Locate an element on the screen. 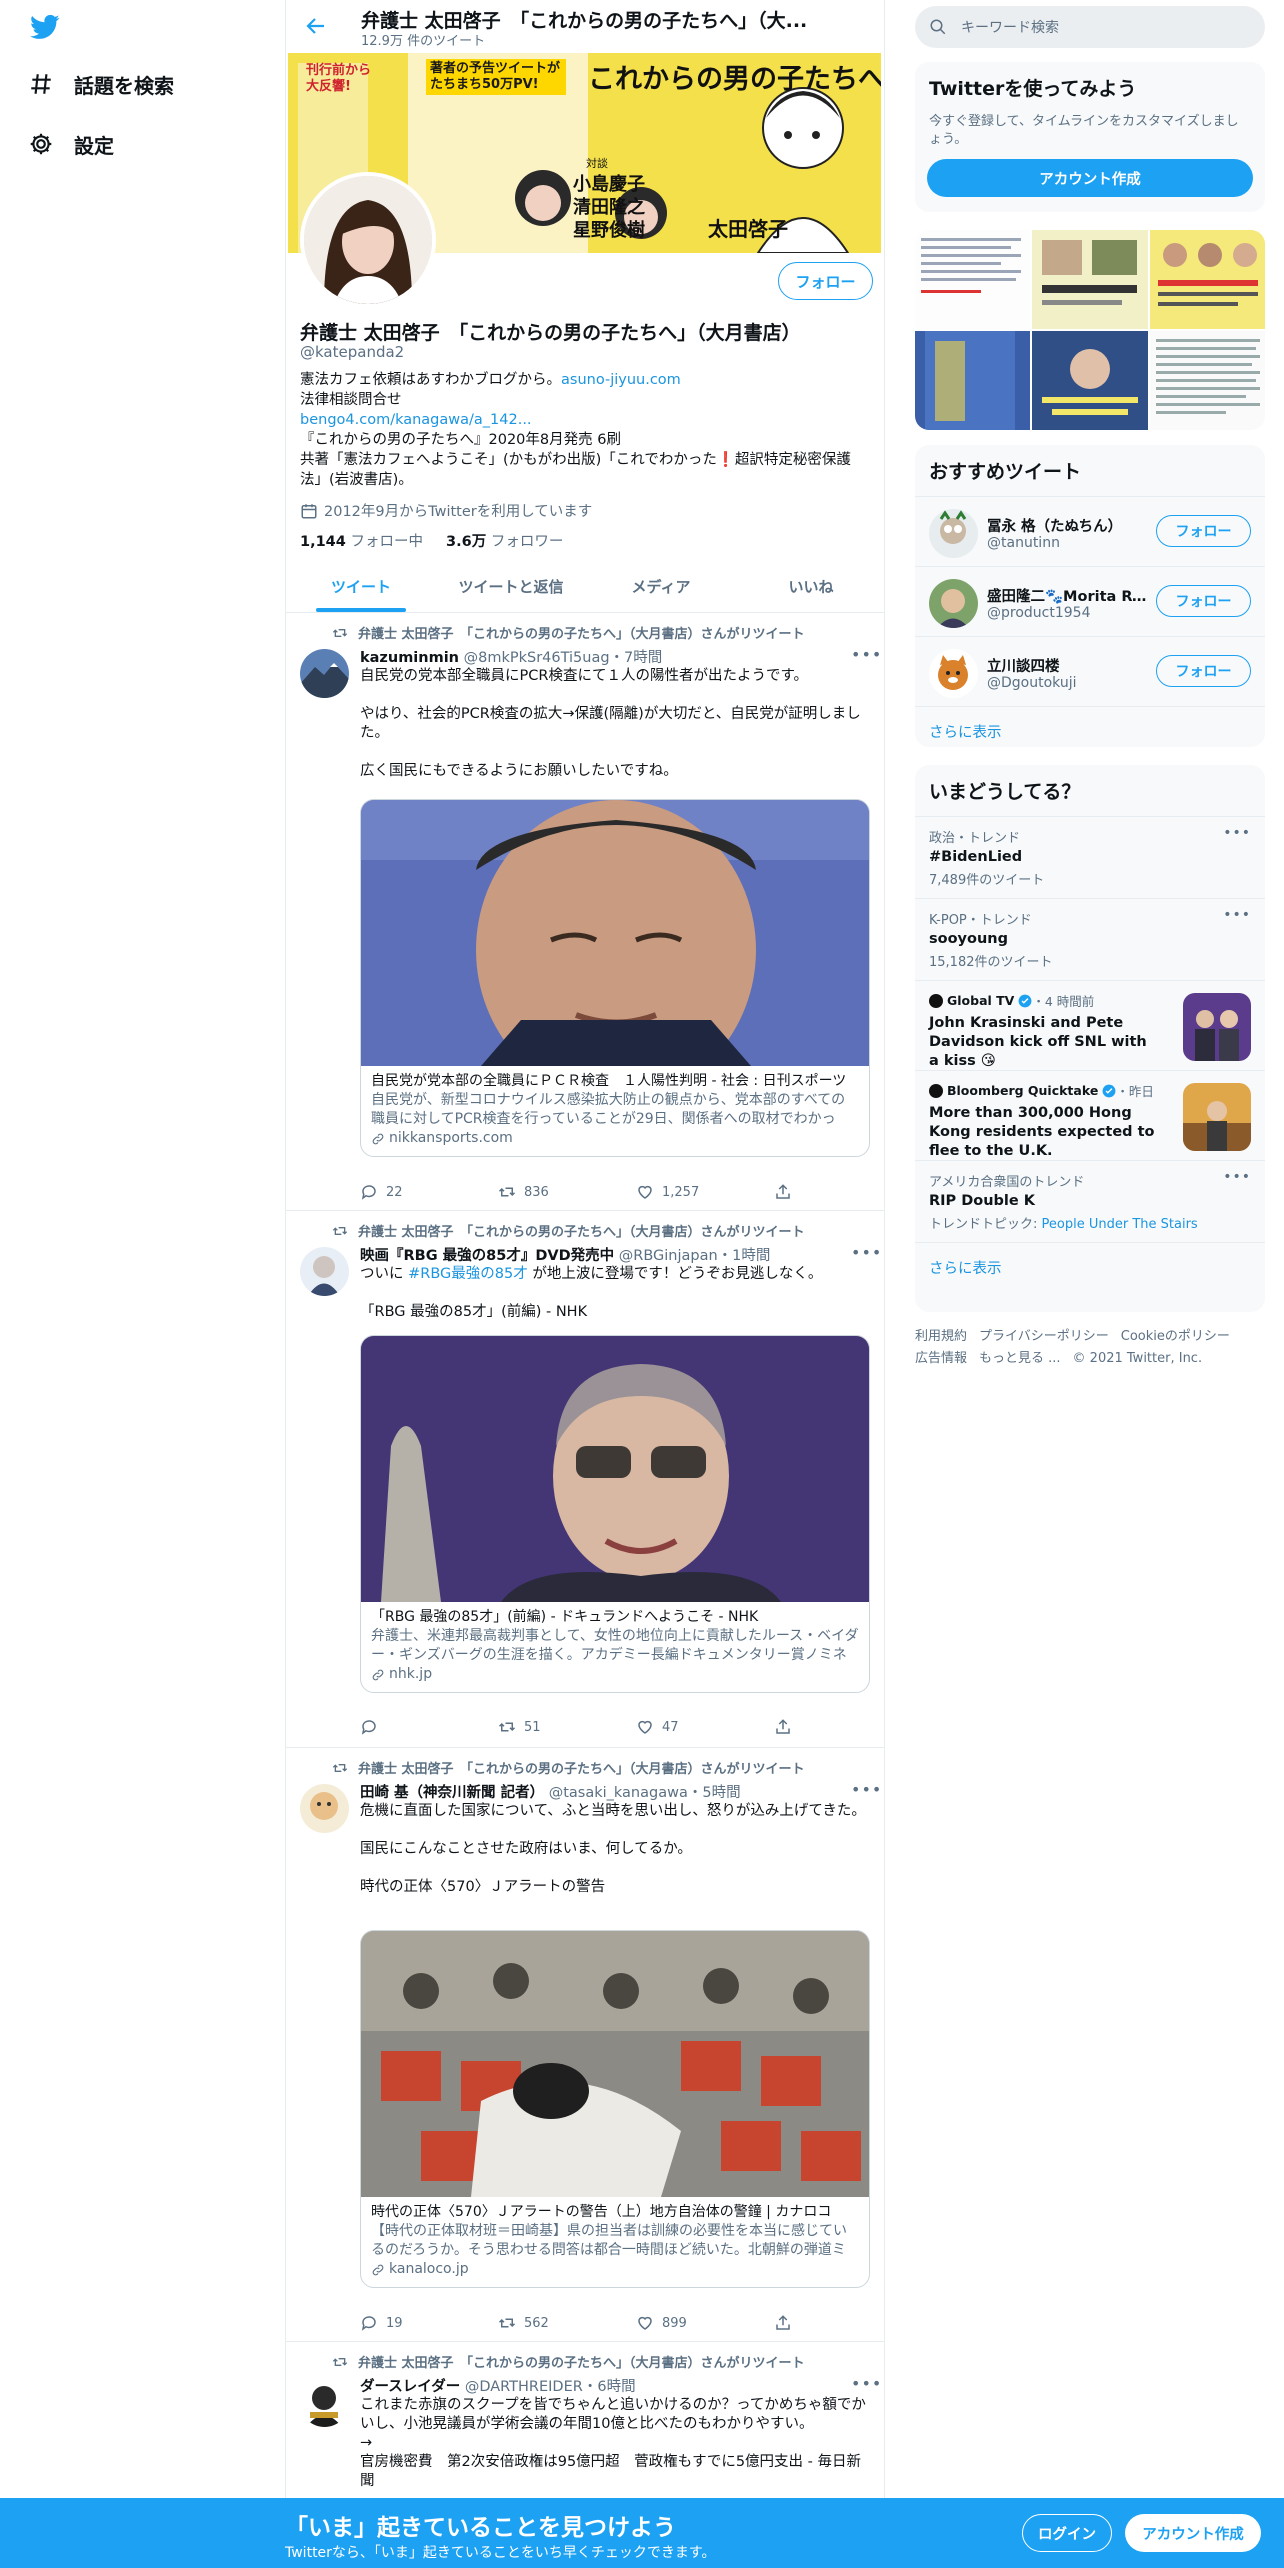 The width and height of the screenshot is (1284, 2568). search-input: キーワード検索 is located at coordinates (1010, 27).